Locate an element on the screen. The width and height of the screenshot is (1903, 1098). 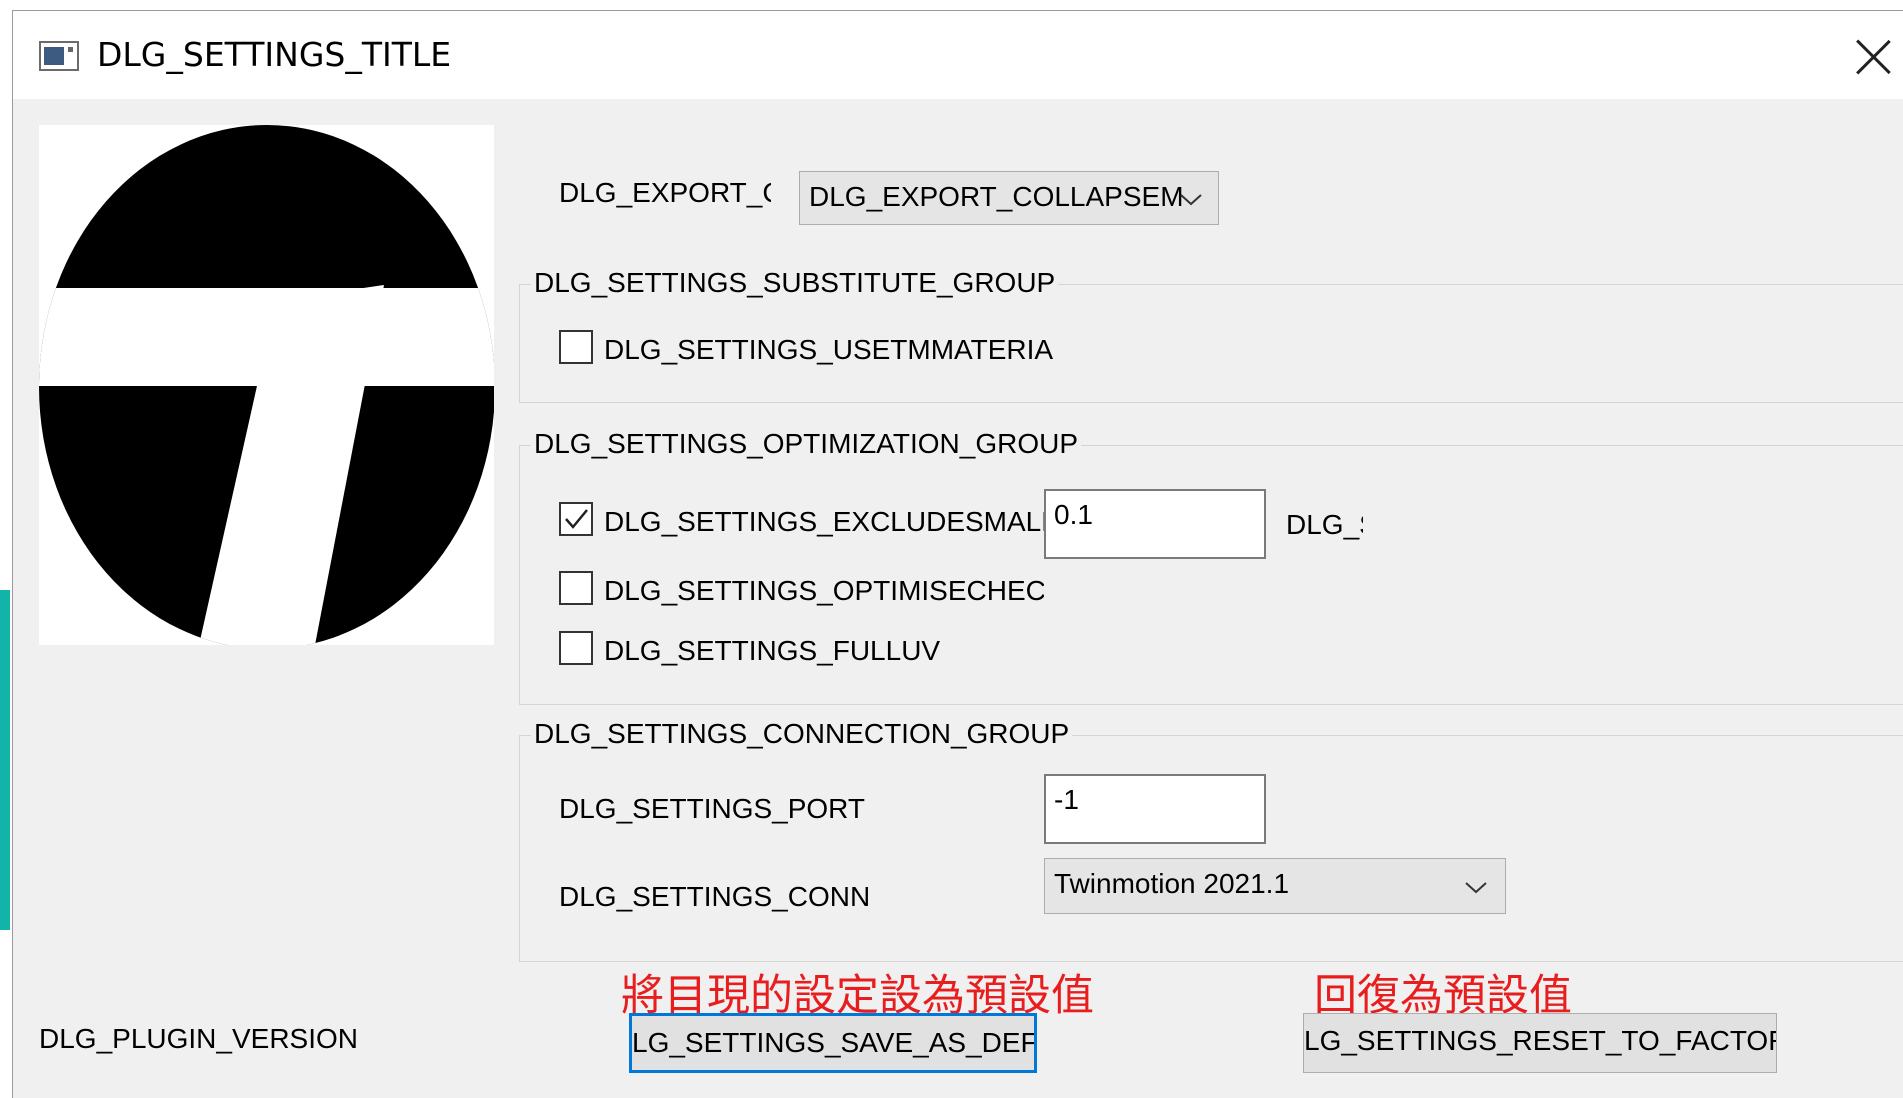
substitute-group-title: DLG_SETTINGS_SUBSTITUTE_GROUP is located at coordinates (795, 283).